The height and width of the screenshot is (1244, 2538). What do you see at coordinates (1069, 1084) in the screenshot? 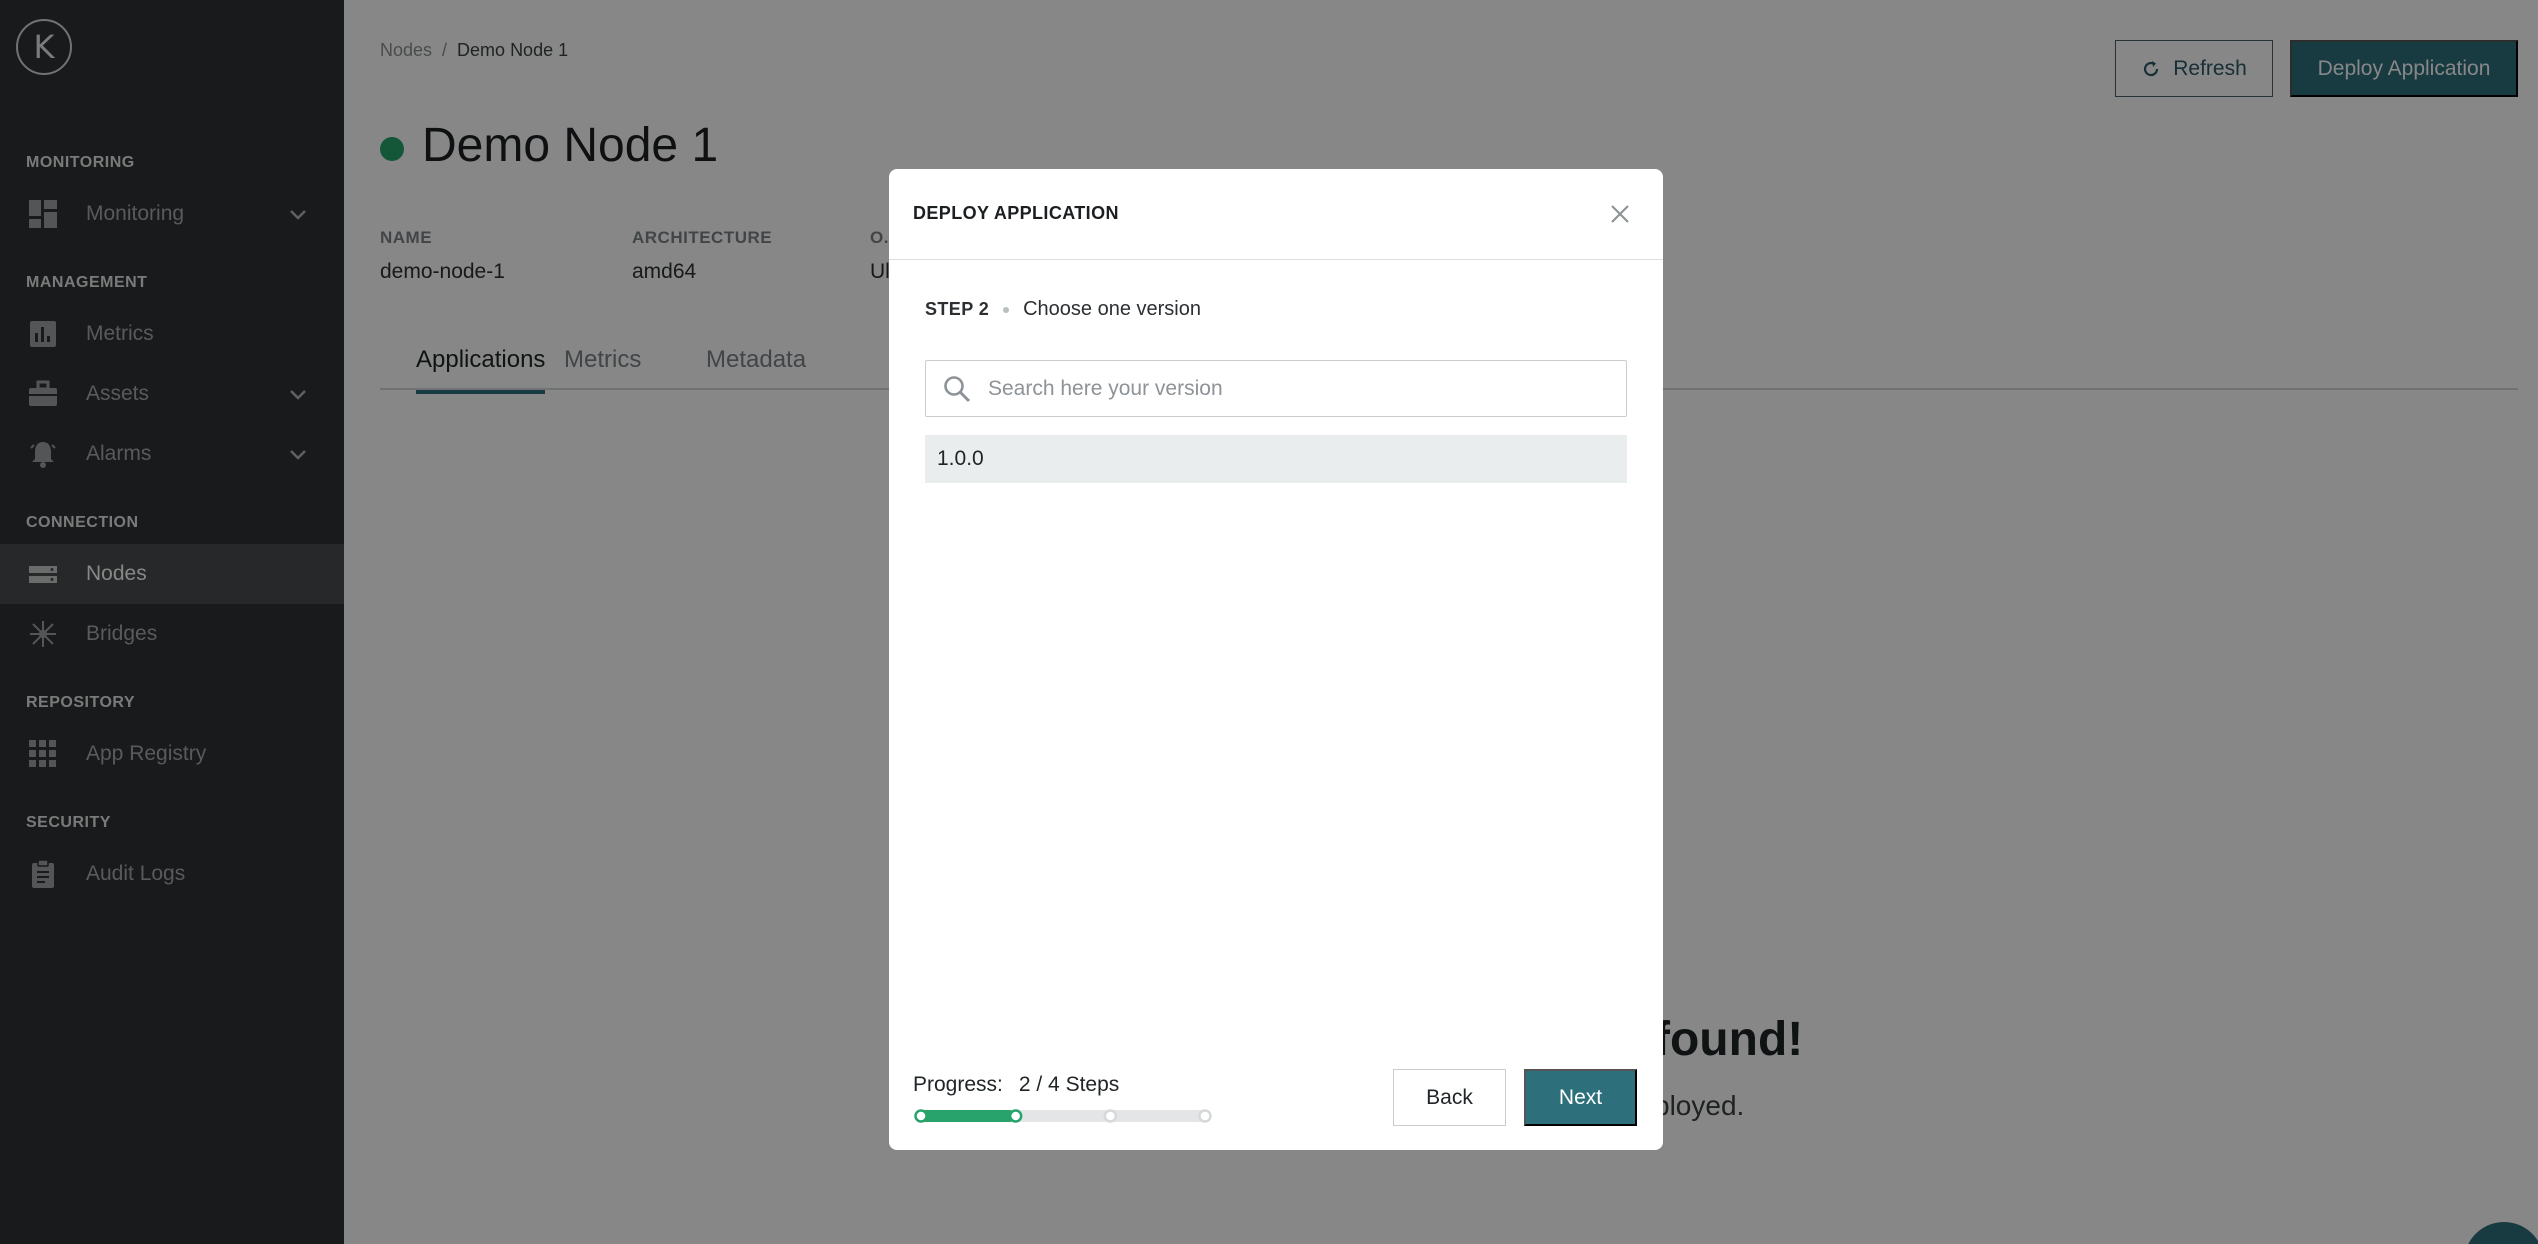
I see `progress-steps-text: 2 / 4 Steps` at bounding box center [1069, 1084].